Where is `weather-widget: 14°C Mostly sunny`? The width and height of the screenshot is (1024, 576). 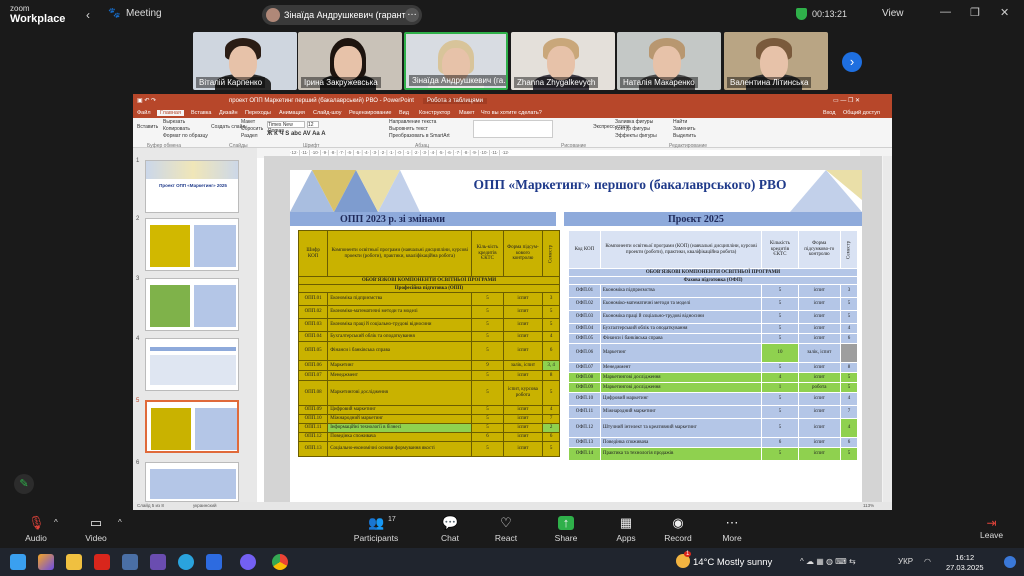 weather-widget: 14°C Mostly sunny is located at coordinates (732, 562).